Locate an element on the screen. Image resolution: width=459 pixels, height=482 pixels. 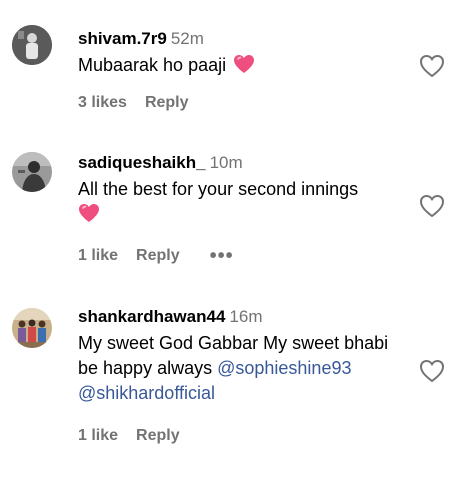
comment-text: All the best for your second innings is located at coordinates (245, 203).